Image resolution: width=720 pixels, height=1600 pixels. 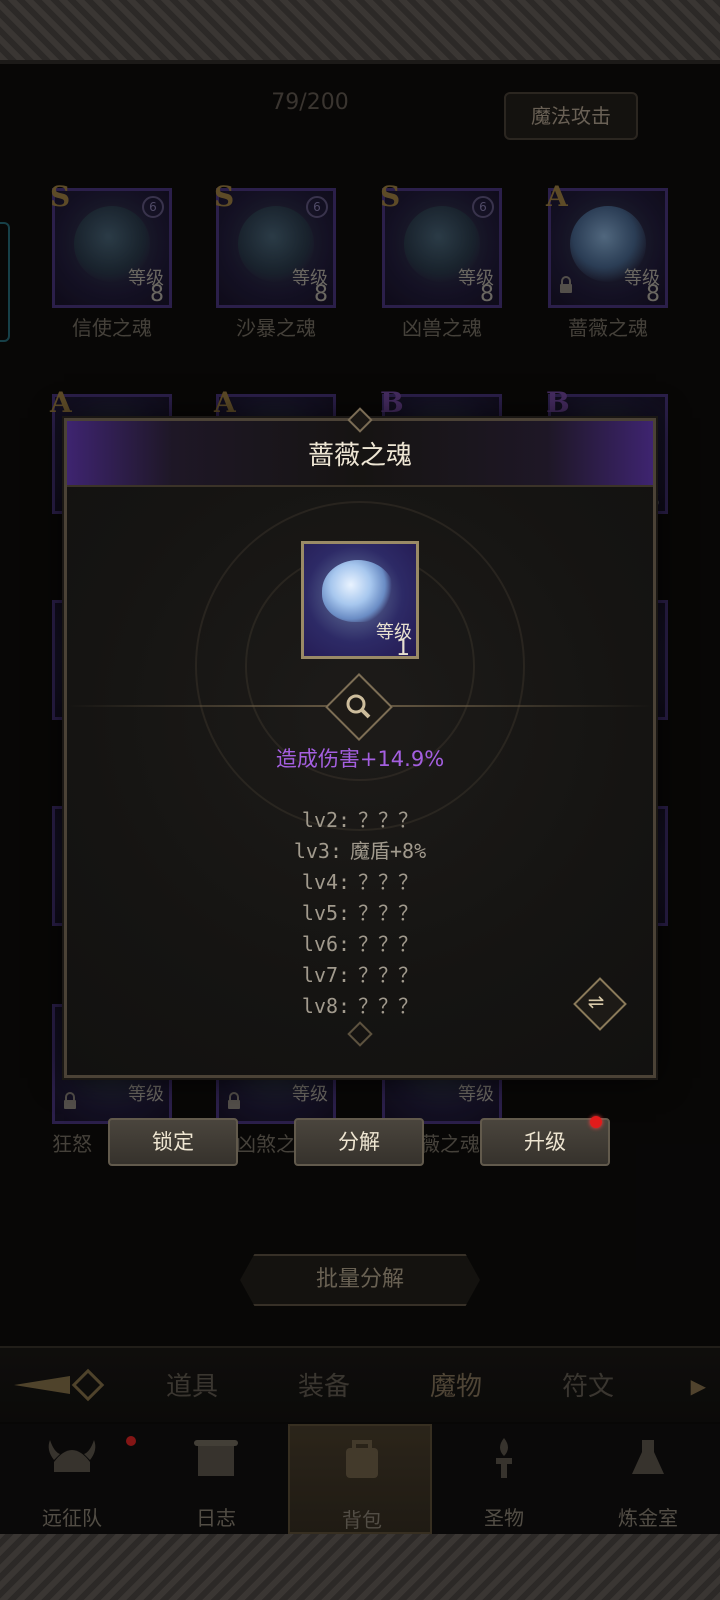 I want to click on rose-image, so click(x=358, y=591).